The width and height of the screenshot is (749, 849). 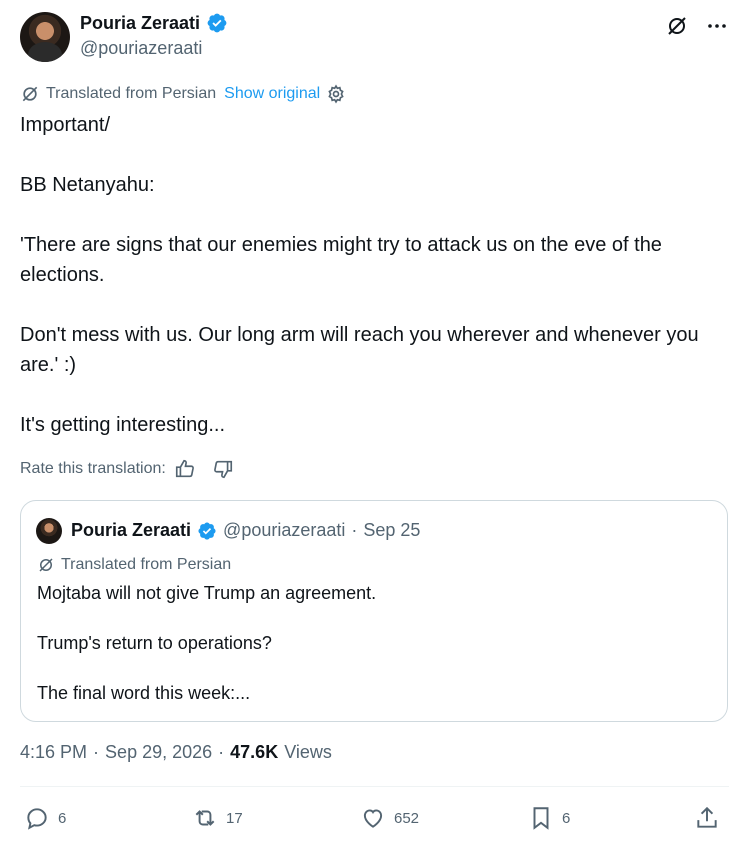 I want to click on author-handle: @pouriazeraati, so click(x=141, y=48).